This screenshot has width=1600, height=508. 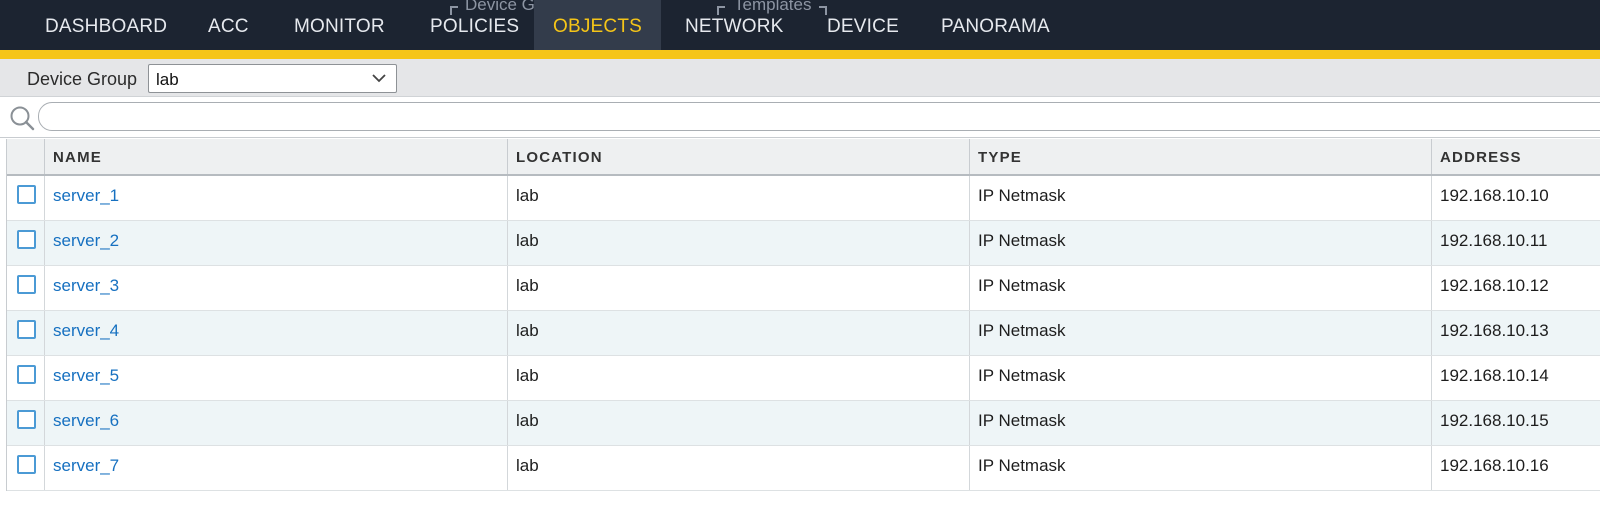 I want to click on table-row: server_1 lab IP Netmask 192.168.10.10, so click(x=803, y=198).